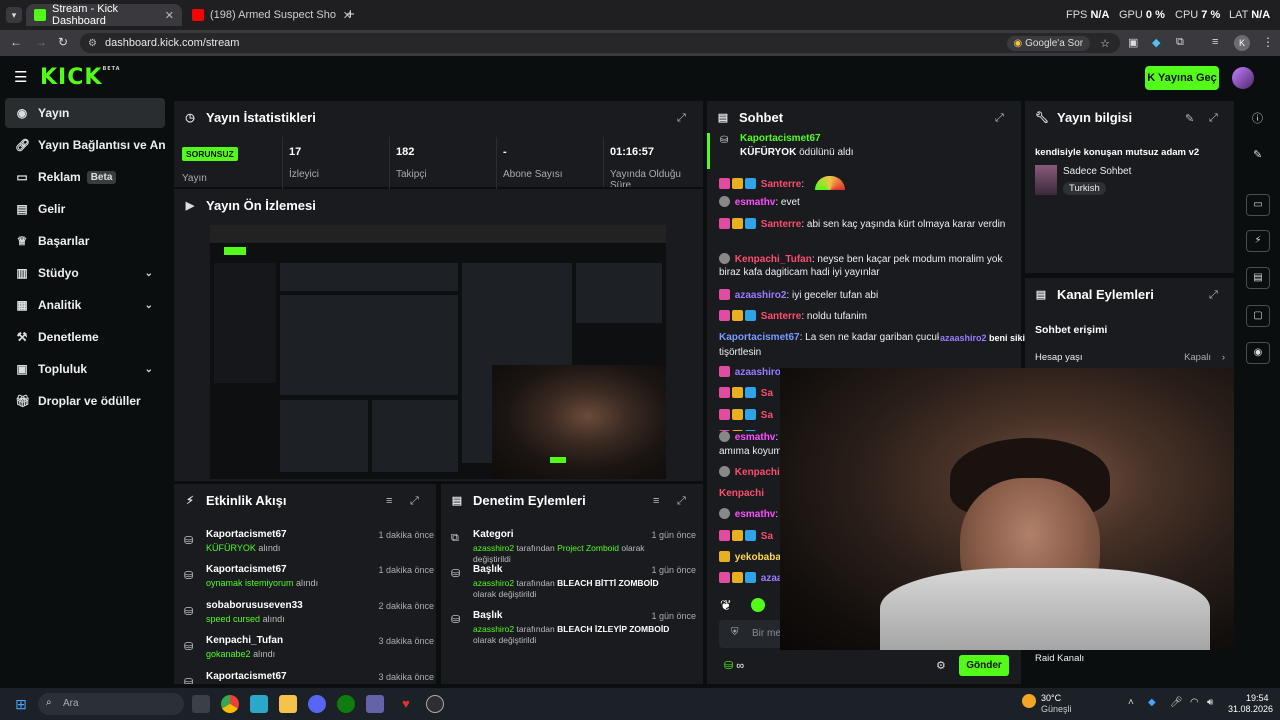  I want to click on back-icon: ←, so click(16, 42).